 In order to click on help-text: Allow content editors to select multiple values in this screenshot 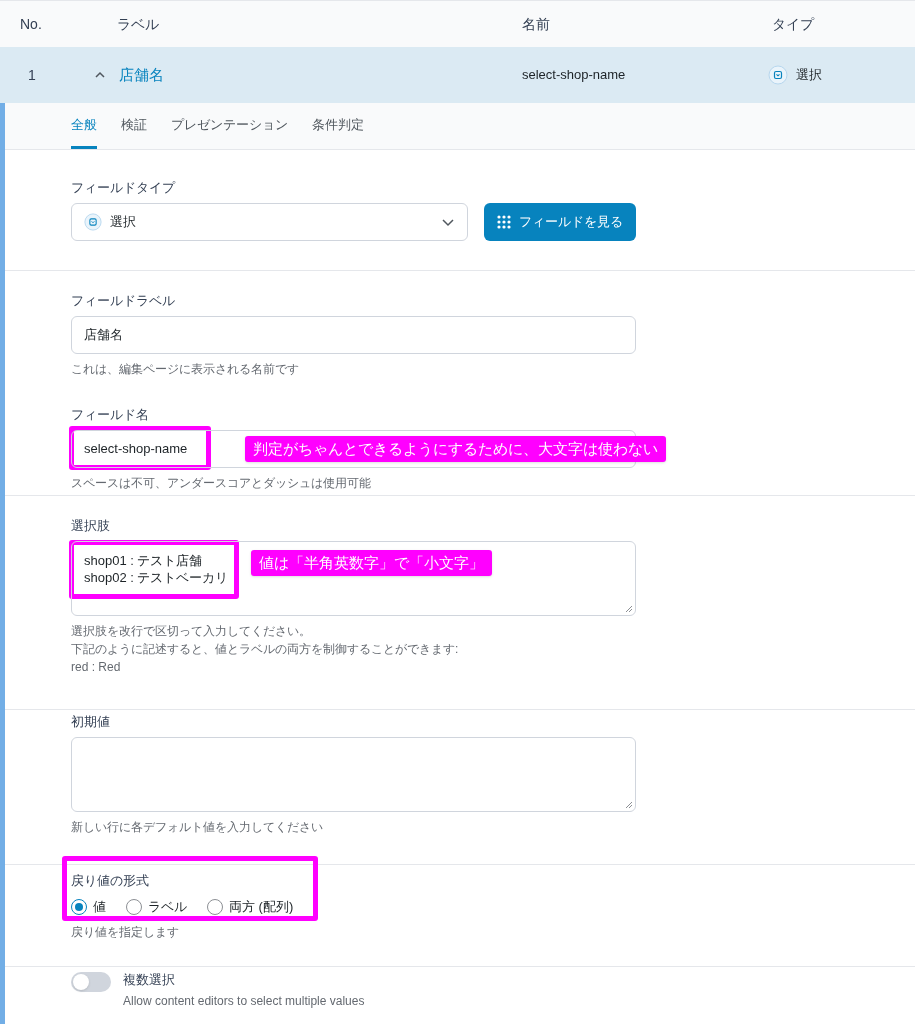, I will do `click(244, 1000)`.